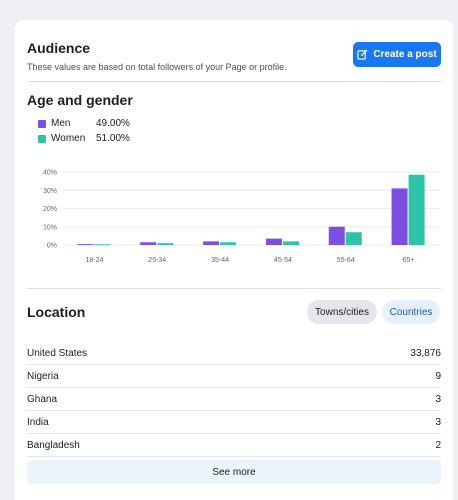 The height and width of the screenshot is (500, 458). What do you see at coordinates (52, 246) in the screenshot?
I see `y-tick-label: 0%` at bounding box center [52, 246].